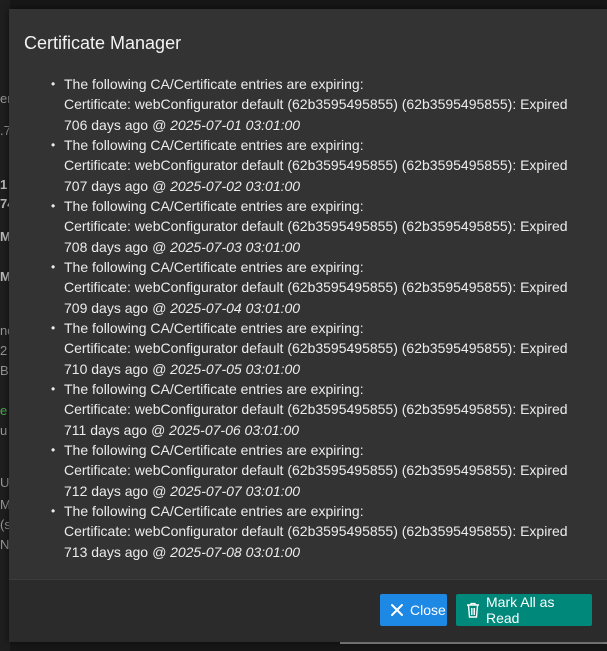  What do you see at coordinates (235, 124) in the screenshot?
I see `notice-date: 2025-07-01 03:01:00` at bounding box center [235, 124].